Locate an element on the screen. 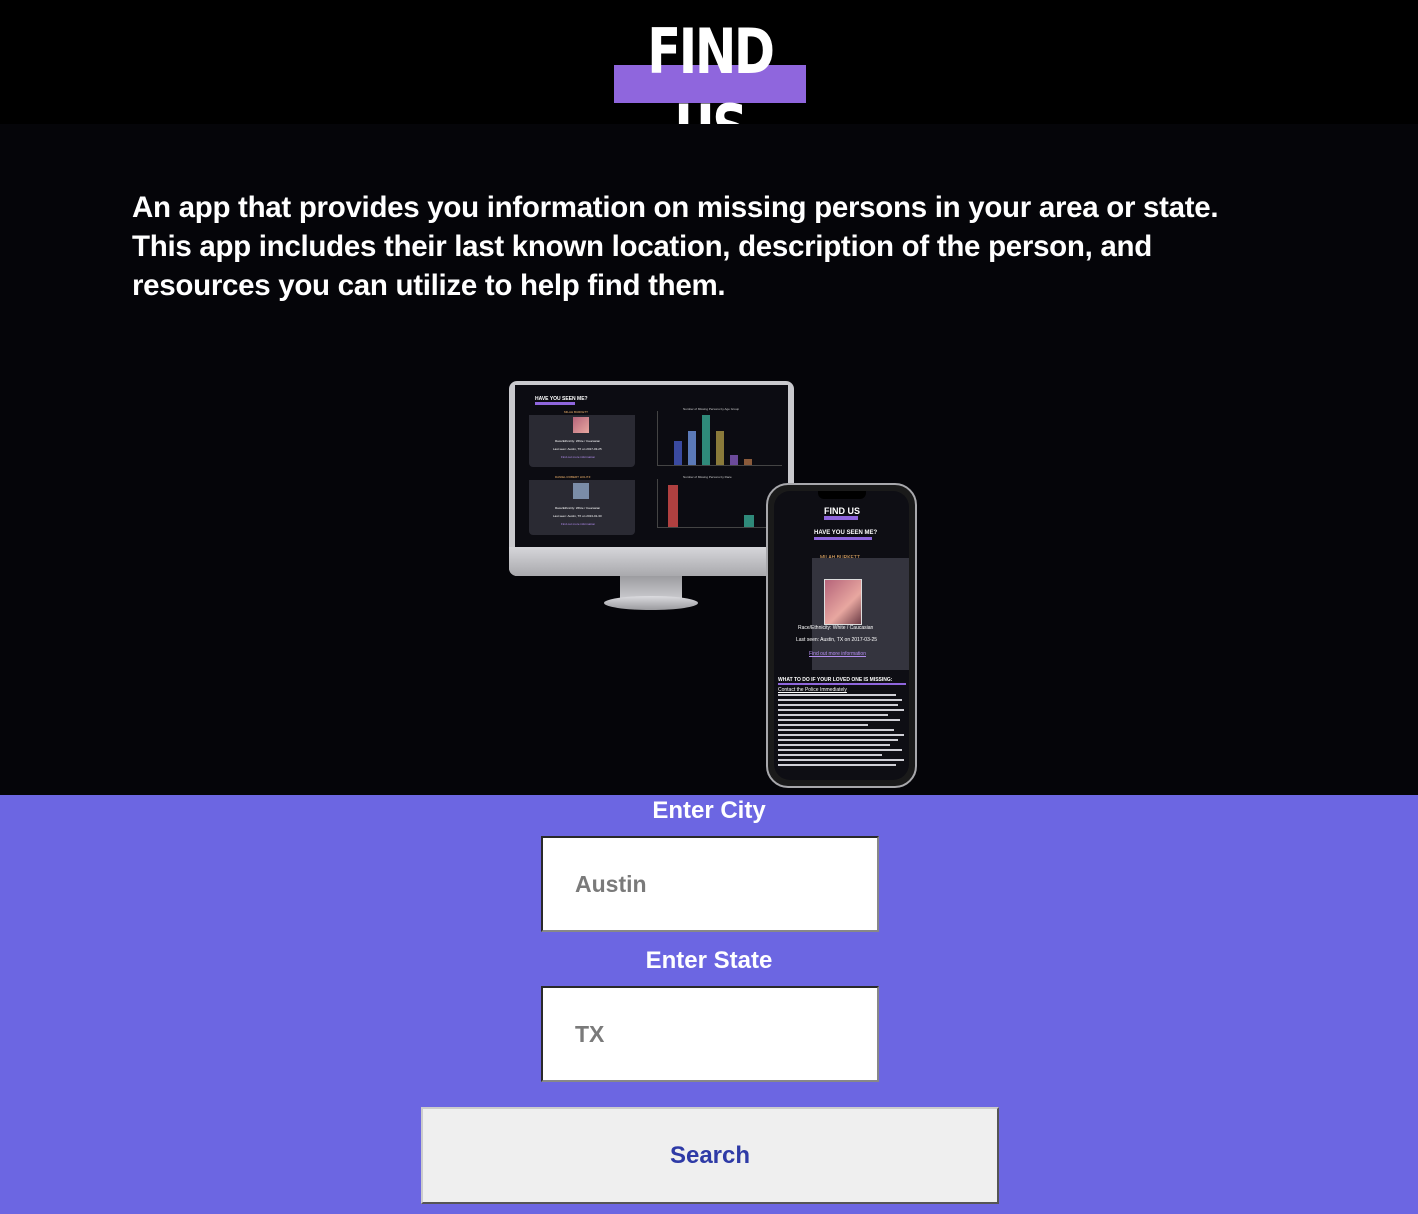  phone-body-text is located at coordinates (842, 731).